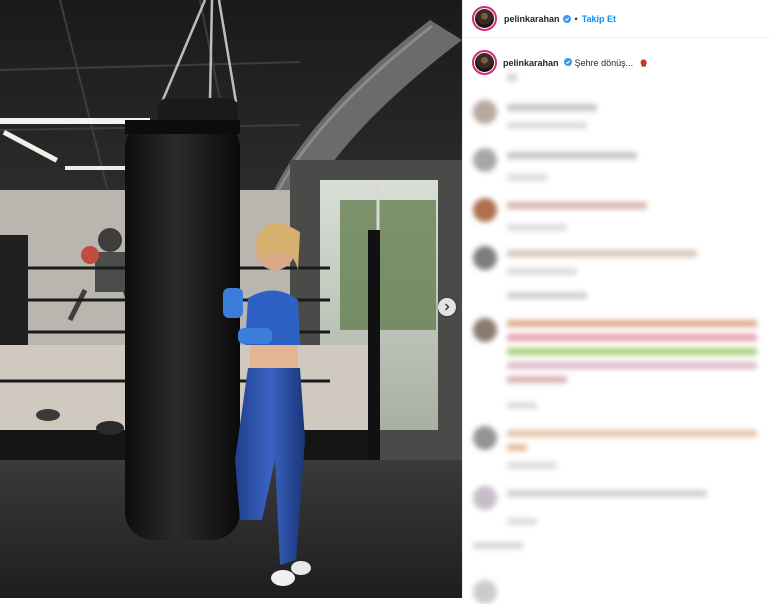 The width and height of the screenshot is (770, 604). What do you see at coordinates (532, 19) in the screenshot?
I see `header-username: pelinkarahan` at bounding box center [532, 19].